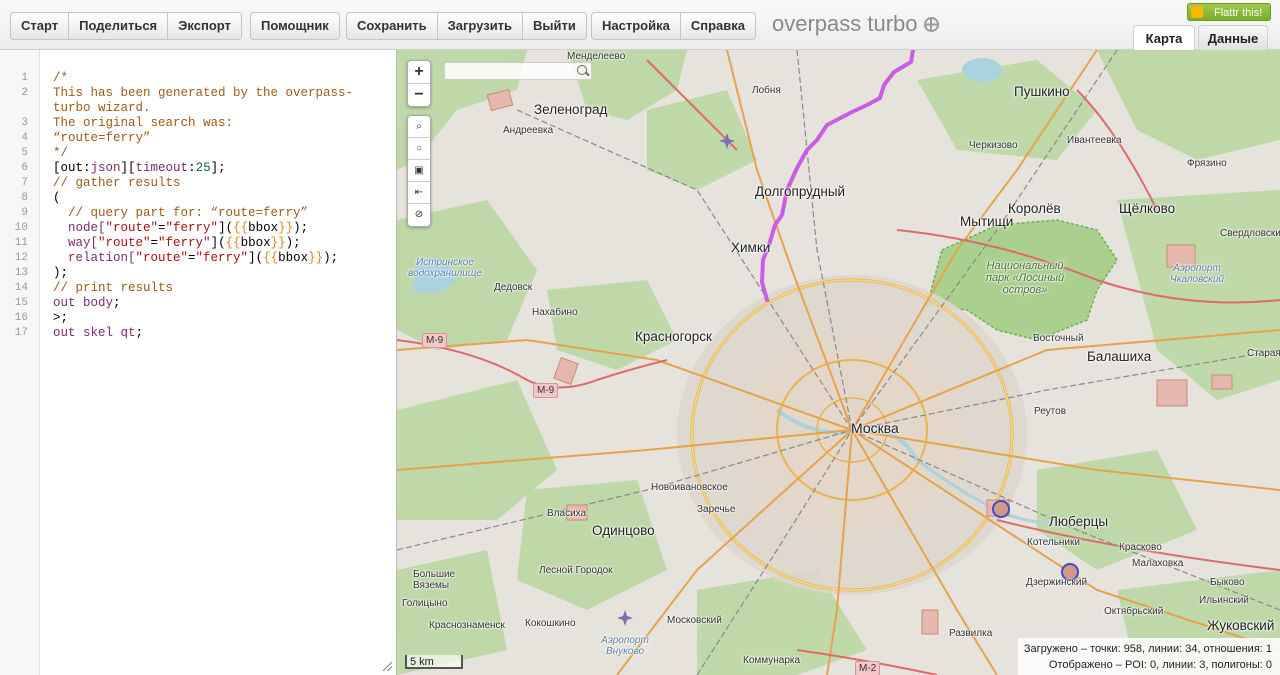 This screenshot has height=675, width=1280. What do you see at coordinates (113, 288) in the screenshot?
I see `code-token: // print results` at bounding box center [113, 288].